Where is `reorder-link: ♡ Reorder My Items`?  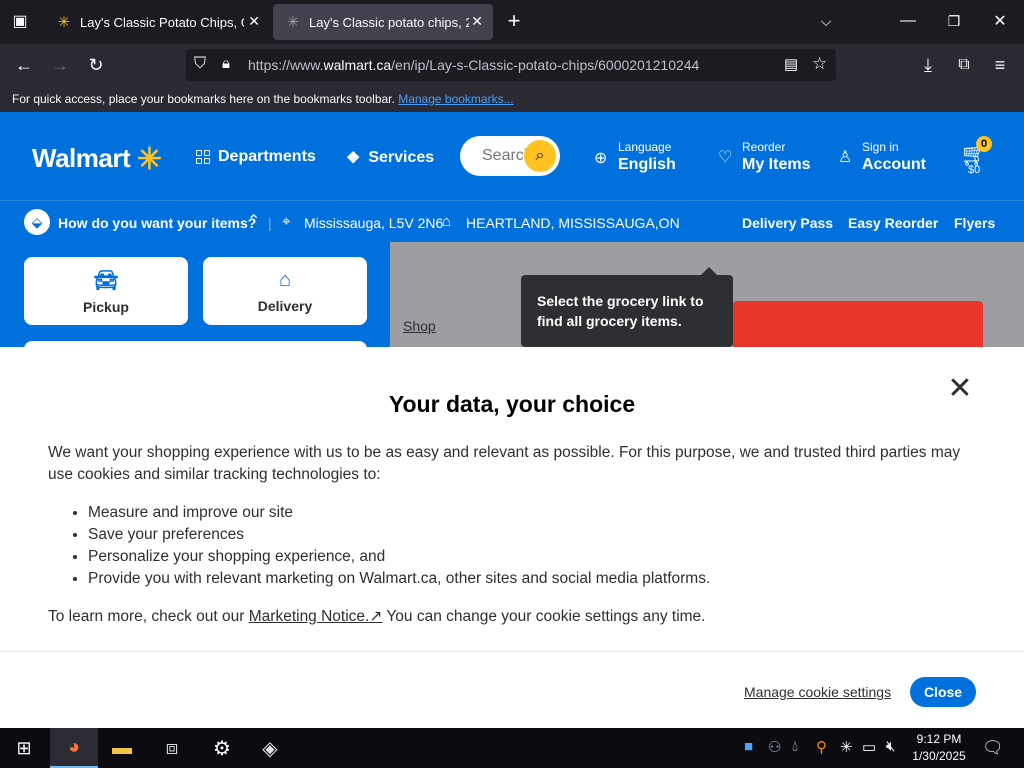
reorder-link: ♡ Reorder My Items is located at coordinates (764, 157).